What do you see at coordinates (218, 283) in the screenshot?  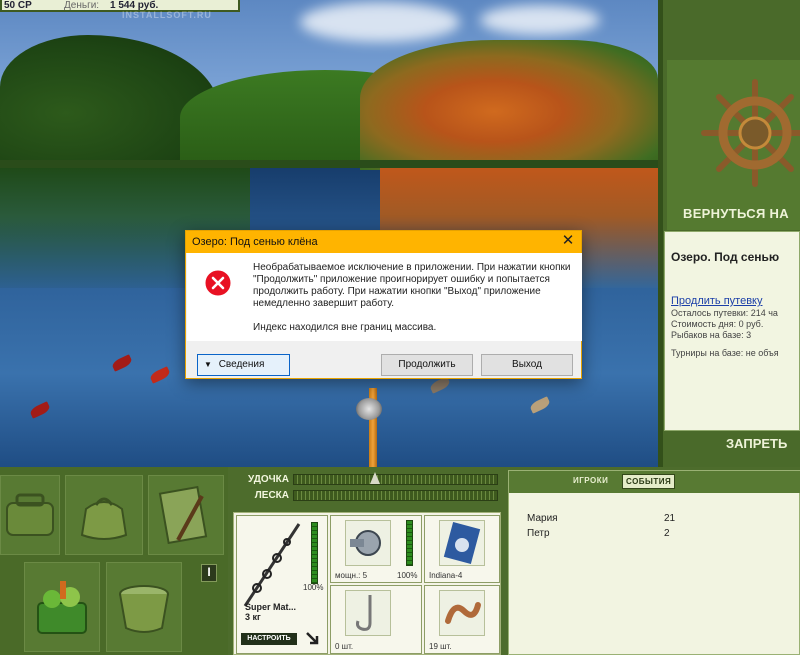 I see `error-icon` at bounding box center [218, 283].